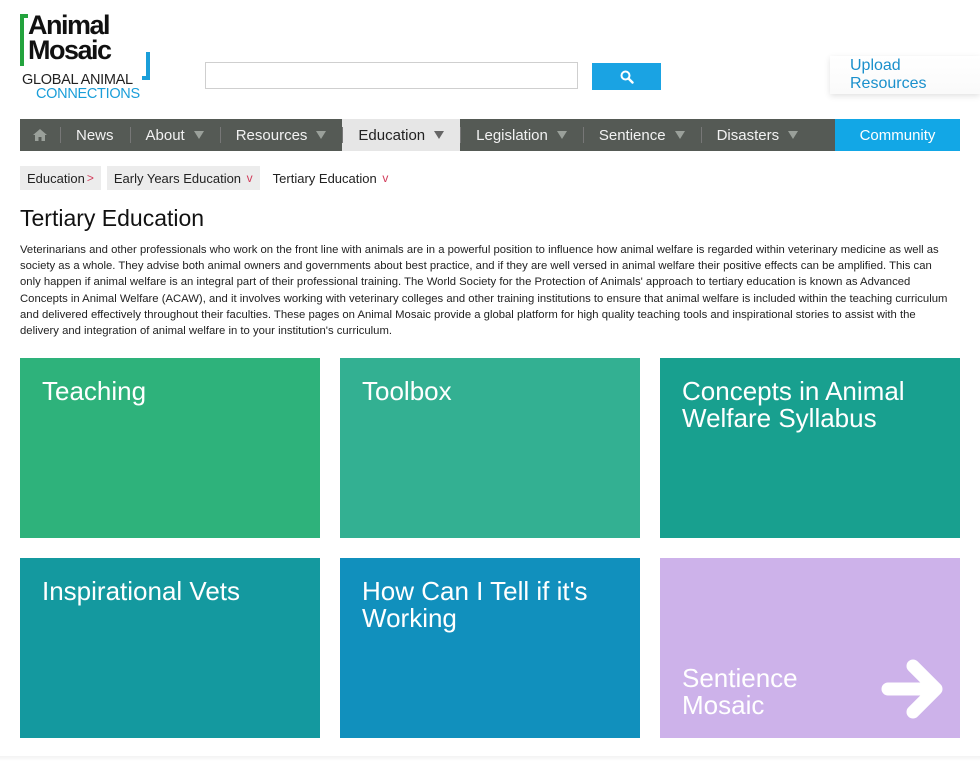  What do you see at coordinates (170, 648) in the screenshot?
I see `tile-inspirational-vets: Inspirational Vets` at bounding box center [170, 648].